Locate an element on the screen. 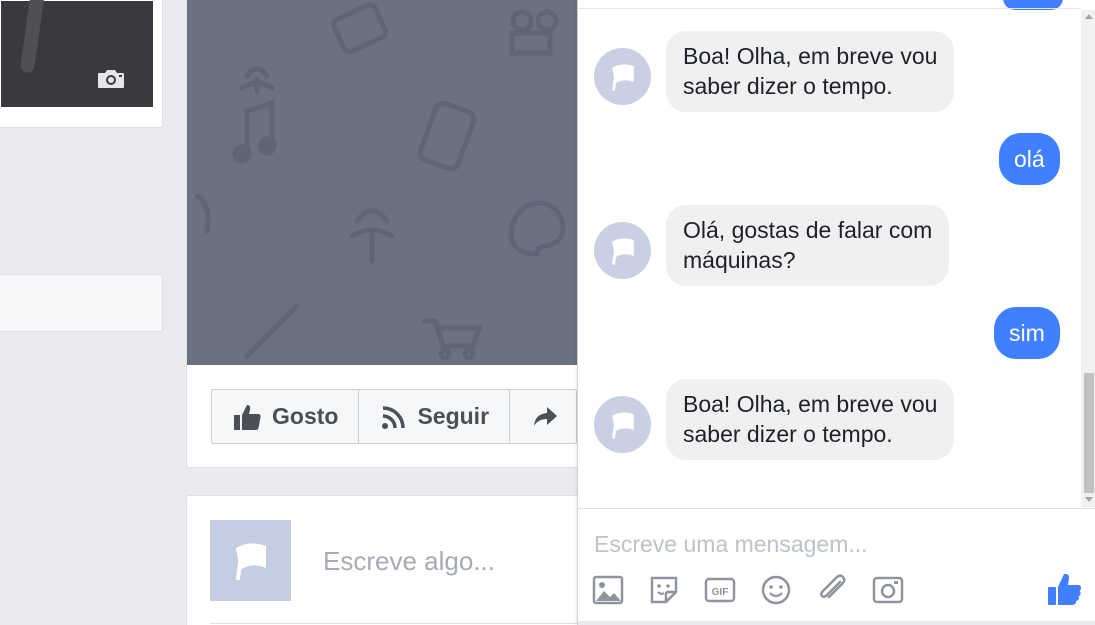  rss-icon is located at coordinates (394, 417).